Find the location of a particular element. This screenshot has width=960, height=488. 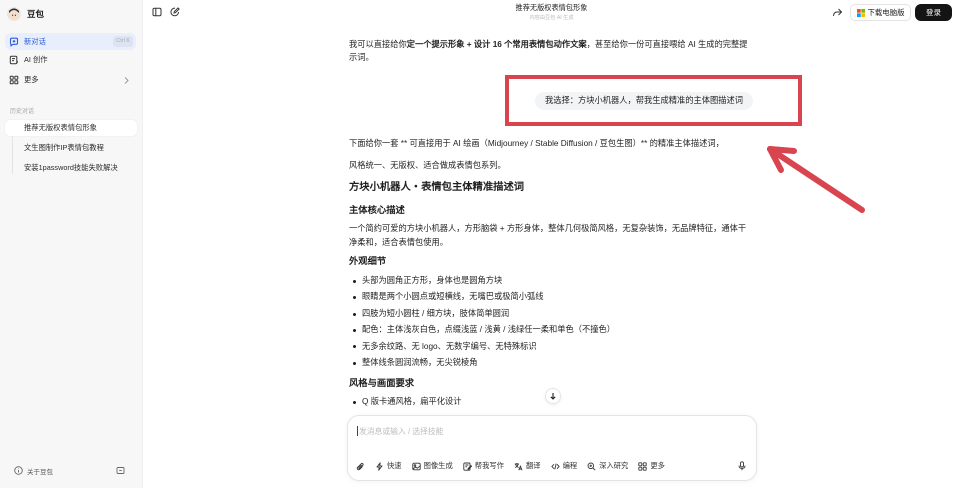

annotation-arrow is located at coordinates (816, 179).